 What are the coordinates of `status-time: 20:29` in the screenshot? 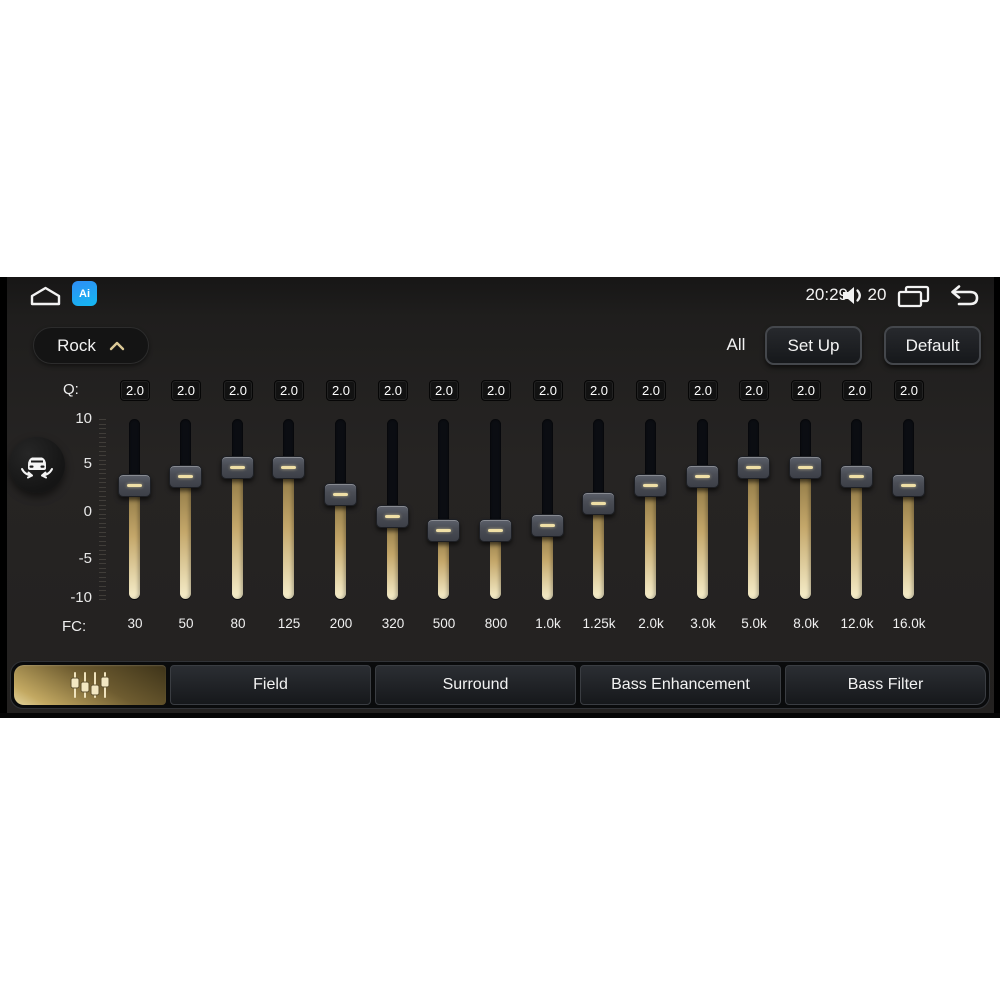 It's located at (826, 294).